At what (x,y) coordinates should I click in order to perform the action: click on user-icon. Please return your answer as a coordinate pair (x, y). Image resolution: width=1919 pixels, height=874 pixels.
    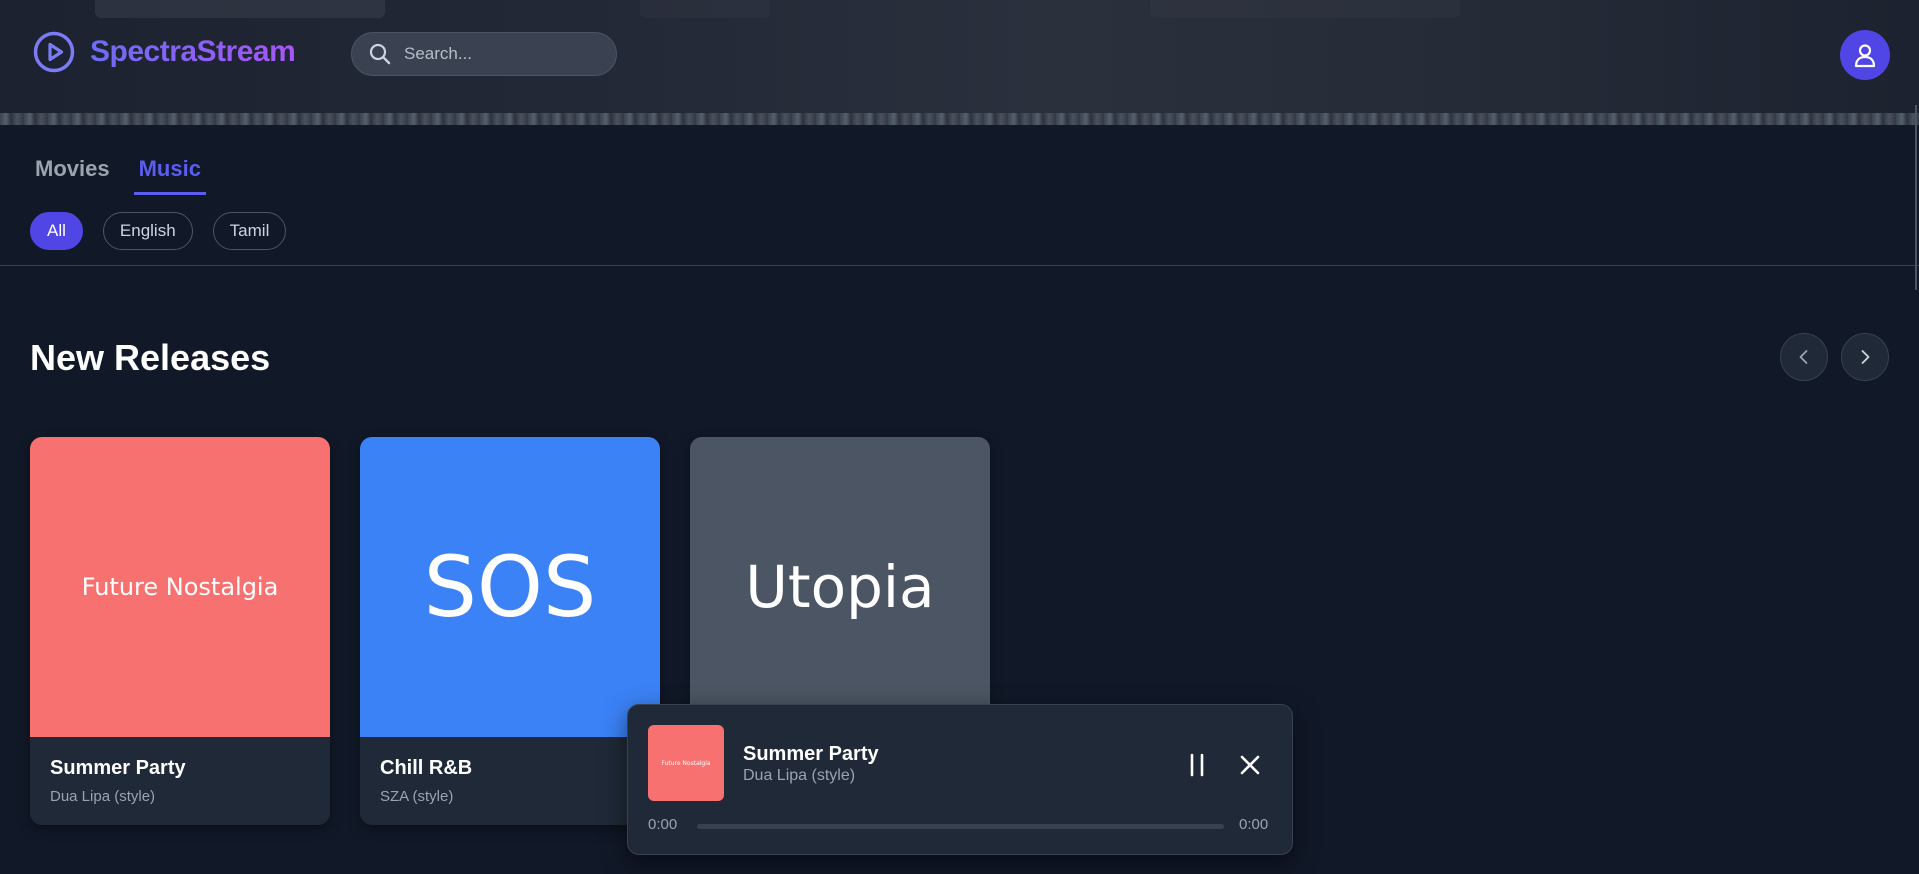
    Looking at the image, I should click on (1865, 56).